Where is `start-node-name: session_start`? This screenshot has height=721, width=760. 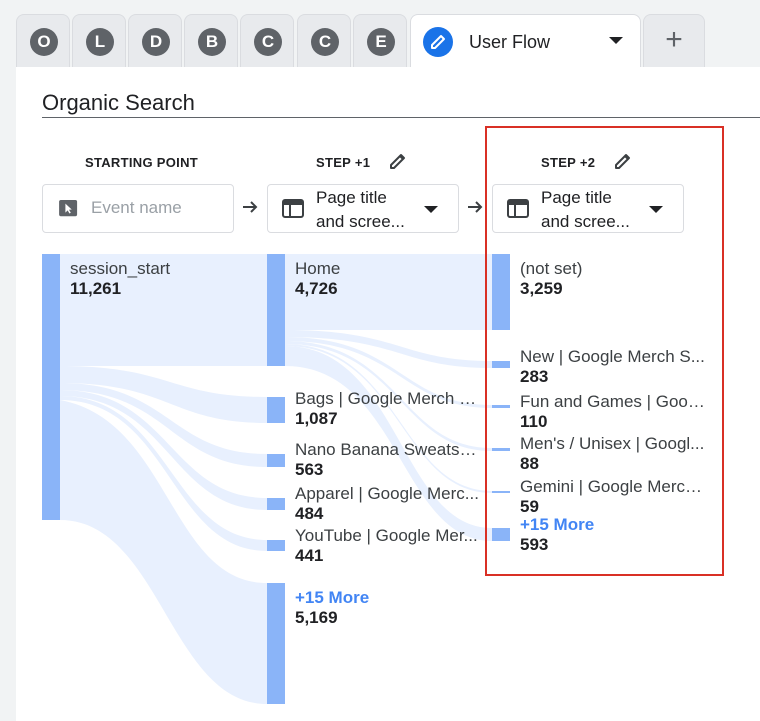
start-node-name: session_start is located at coordinates (120, 268).